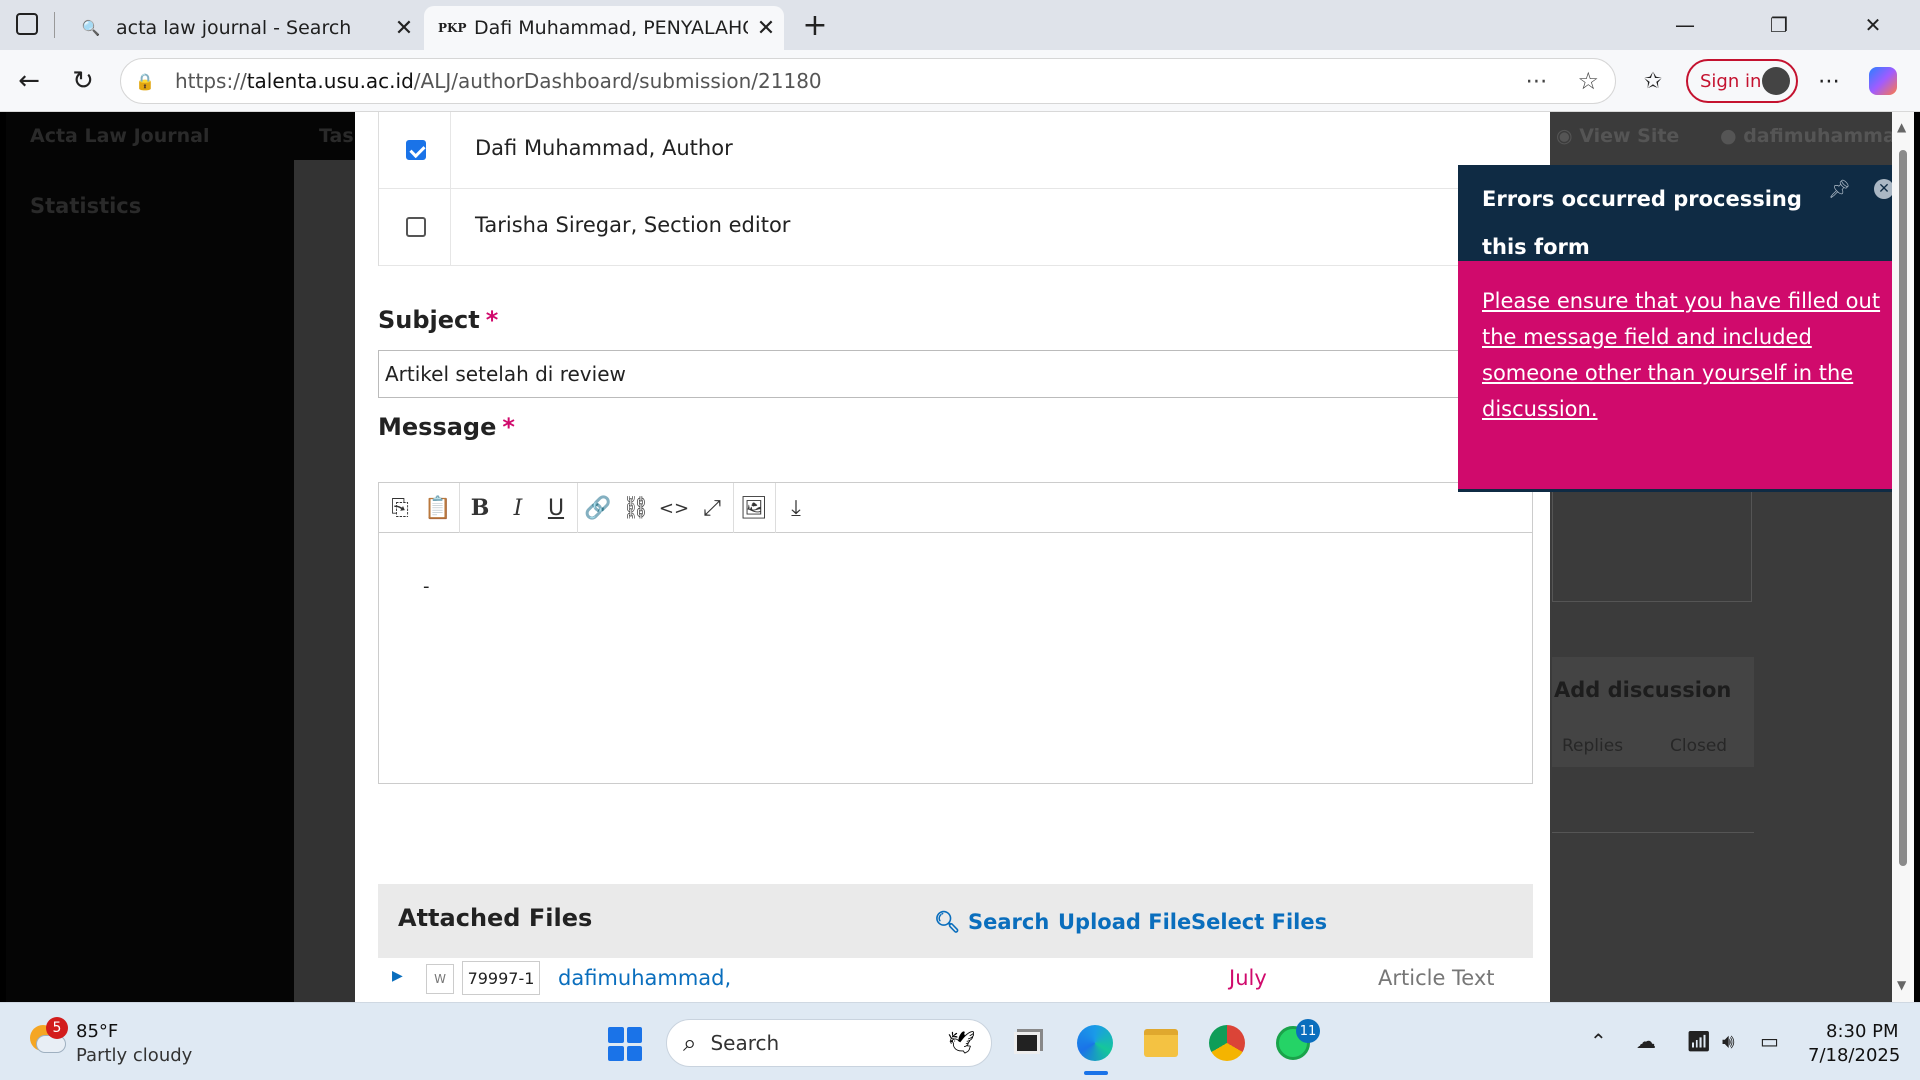 The height and width of the screenshot is (1080, 1920). I want to click on tasks-link: Tas, so click(336, 136).